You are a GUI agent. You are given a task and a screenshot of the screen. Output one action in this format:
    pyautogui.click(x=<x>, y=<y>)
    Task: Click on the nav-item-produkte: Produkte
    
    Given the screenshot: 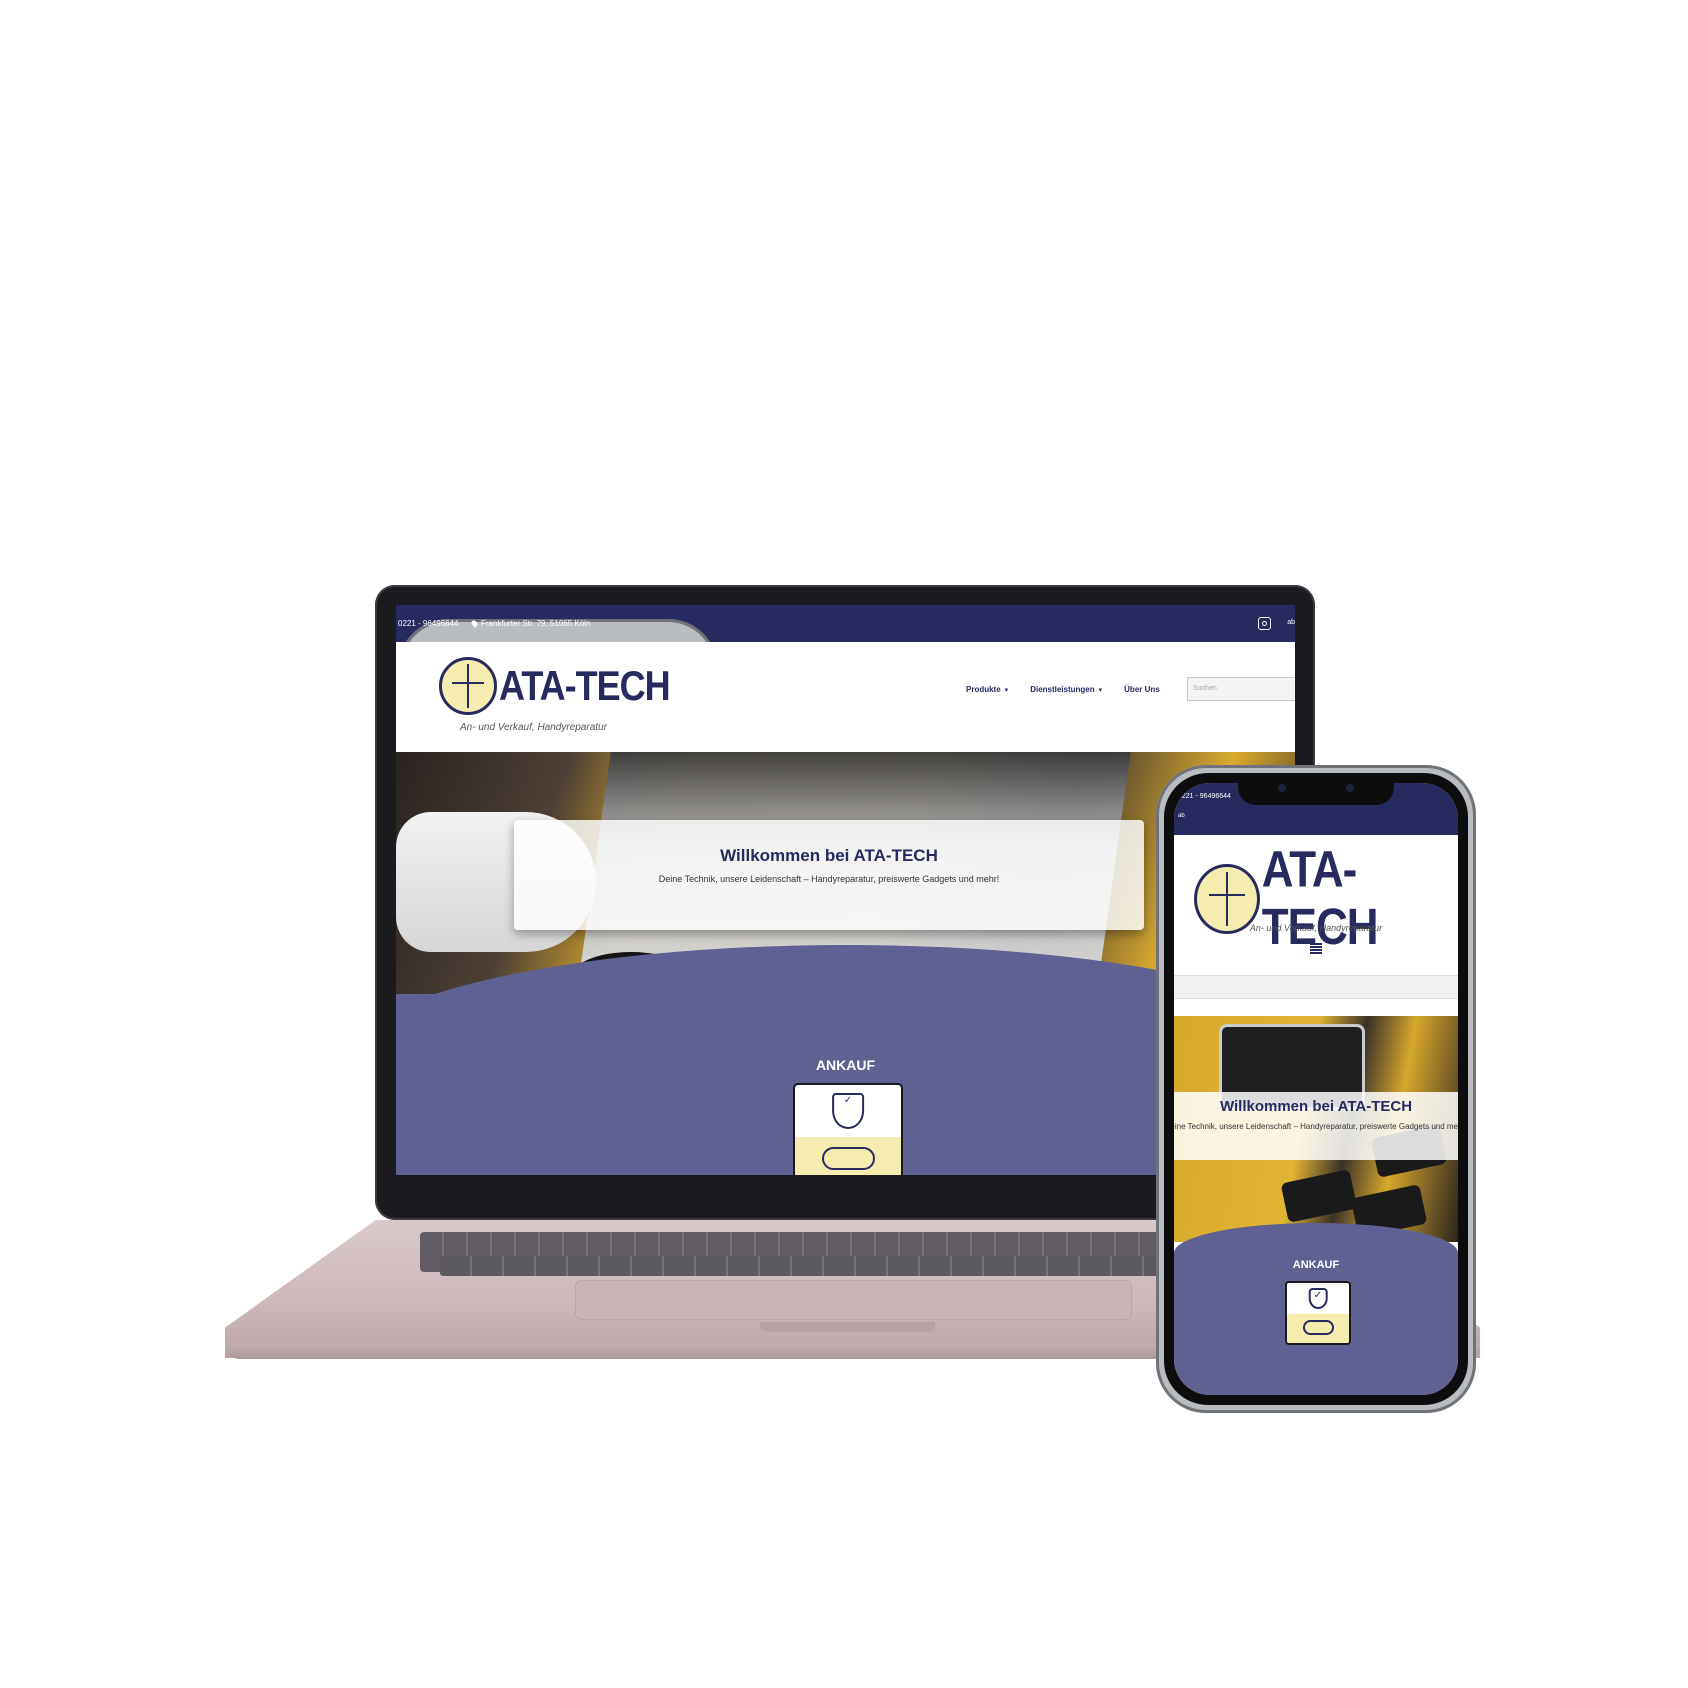 What is the action you would take?
    pyautogui.click(x=987, y=689)
    